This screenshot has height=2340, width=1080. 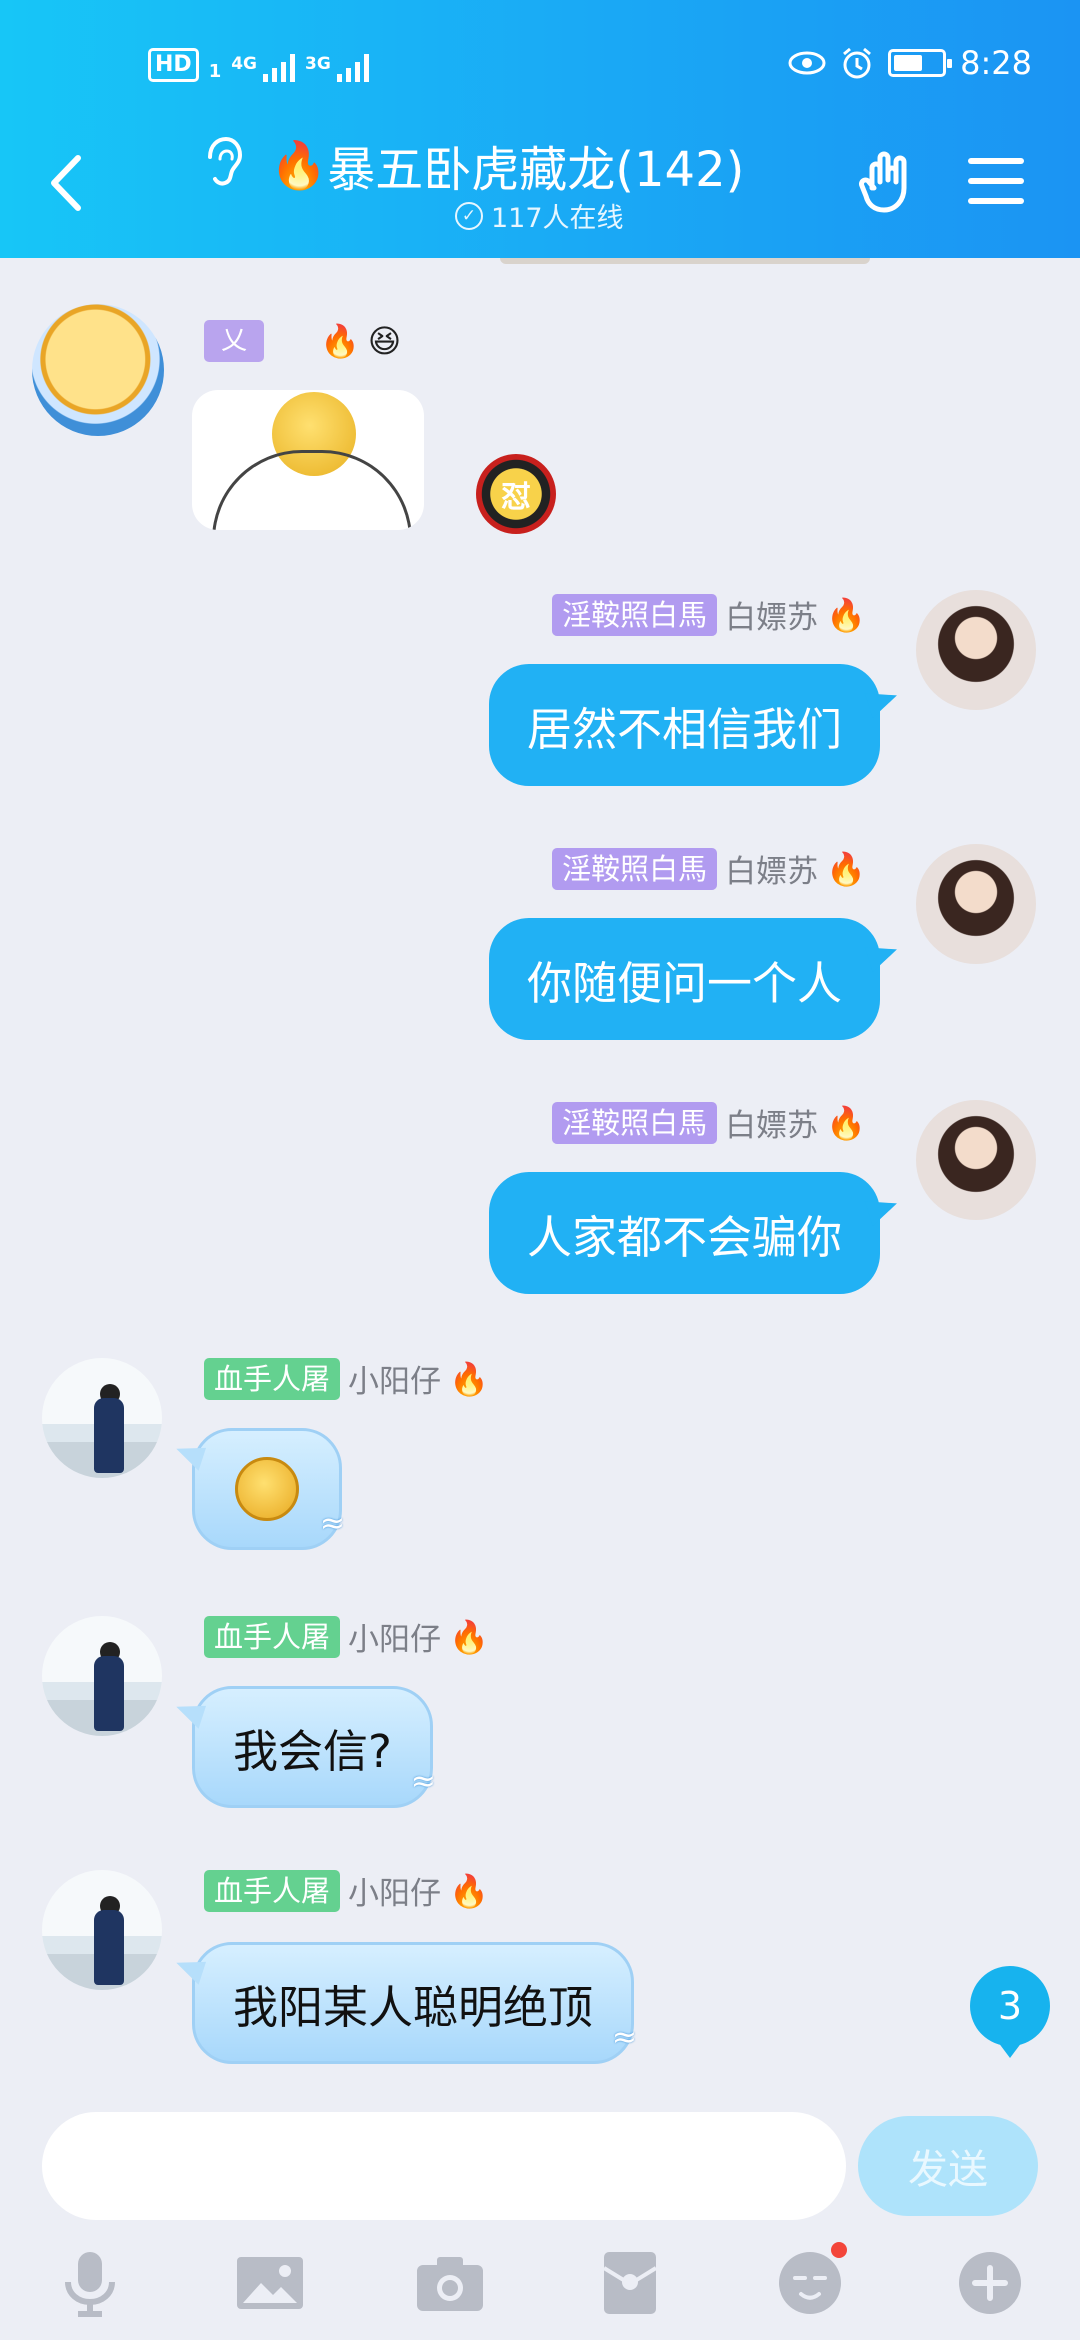 What do you see at coordinates (557, 218) in the screenshot?
I see `online-count: 117人在线` at bounding box center [557, 218].